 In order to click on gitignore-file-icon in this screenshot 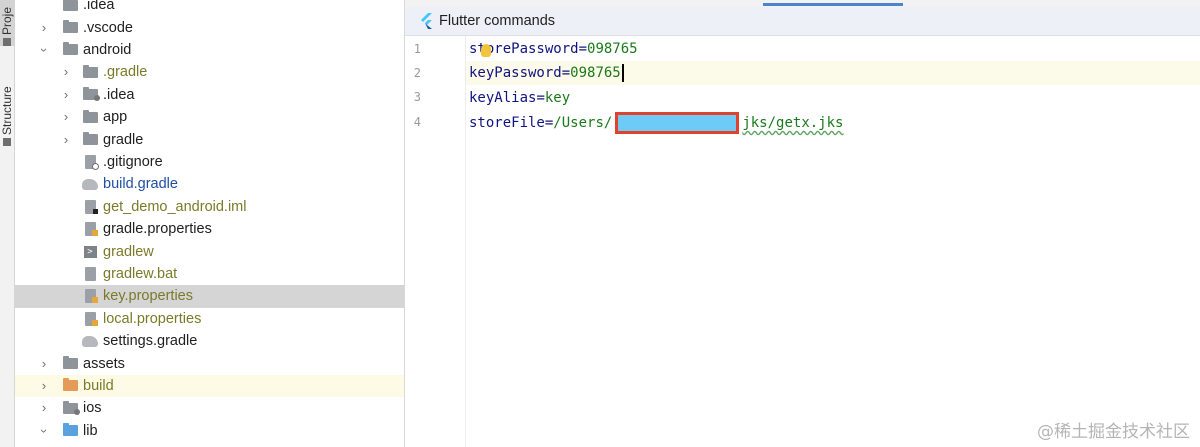, I will do `click(90, 162)`.